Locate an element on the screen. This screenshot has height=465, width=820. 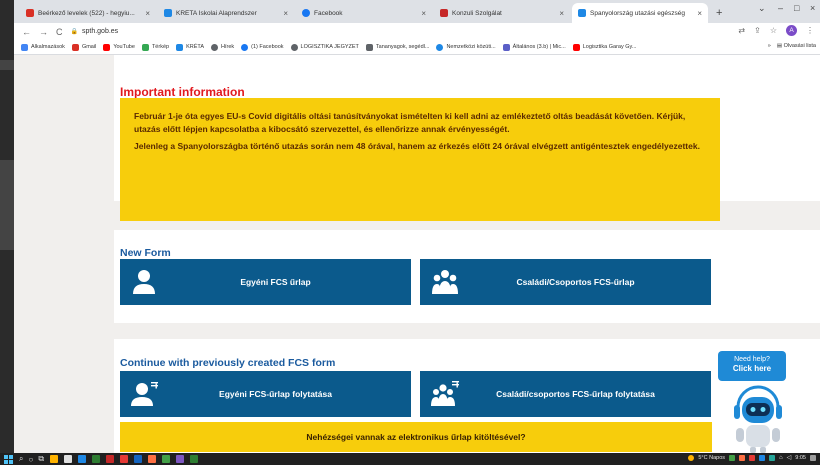
help-bubble: Need help? Click here is located at coordinates (752, 366).